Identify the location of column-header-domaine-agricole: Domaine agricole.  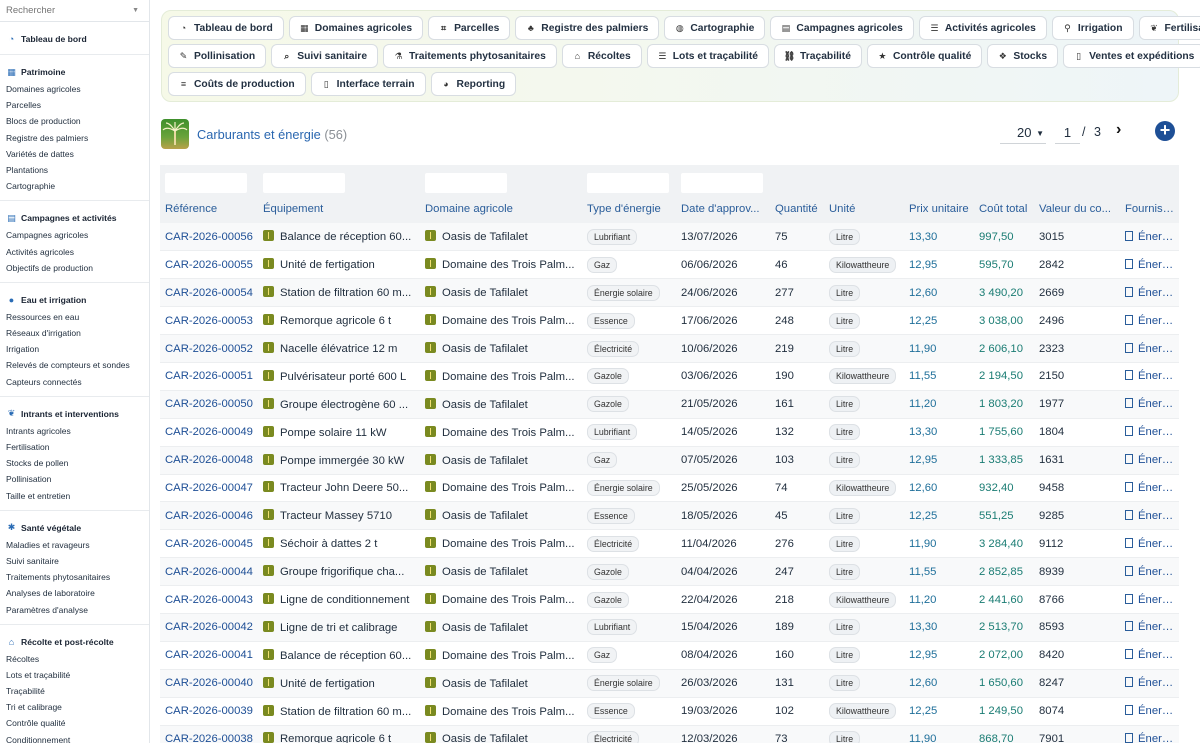
(501, 209).